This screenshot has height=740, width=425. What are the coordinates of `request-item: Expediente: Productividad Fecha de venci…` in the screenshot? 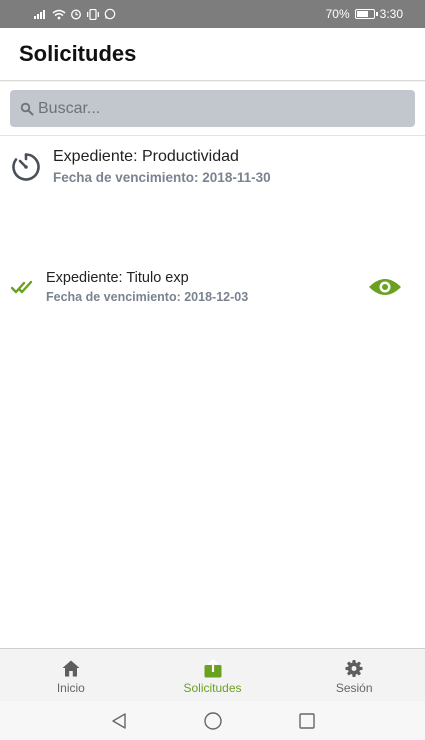 It's located at (212, 166).